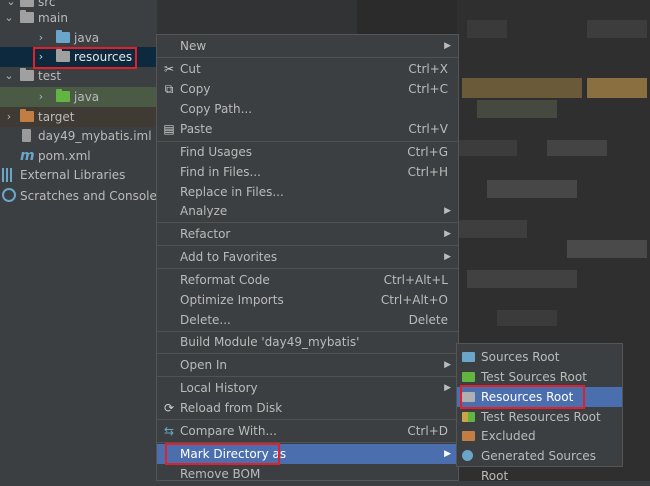  What do you see at coordinates (307, 365) in the screenshot?
I see `menu-item-open-in: Open In ▶` at bounding box center [307, 365].